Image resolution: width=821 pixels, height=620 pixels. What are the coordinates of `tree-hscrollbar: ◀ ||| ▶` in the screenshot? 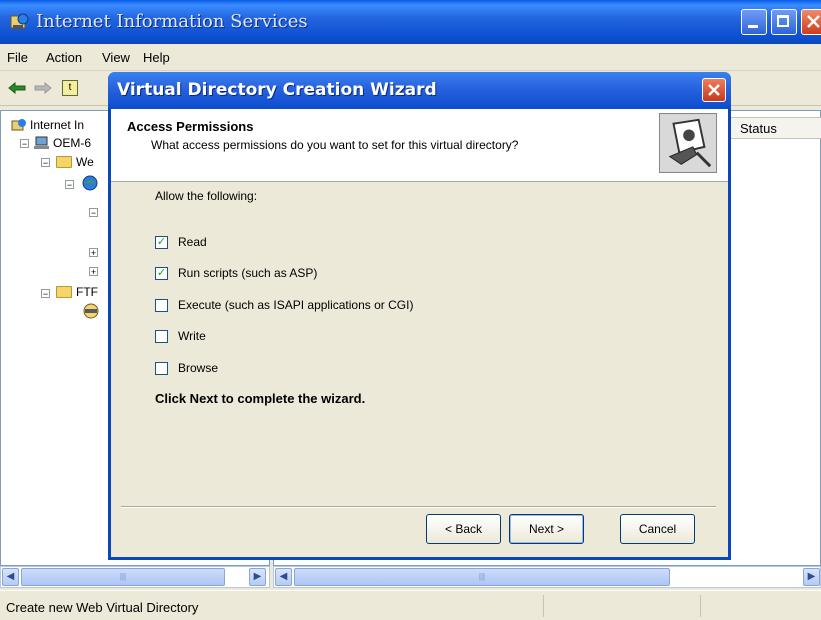 It's located at (135, 577).